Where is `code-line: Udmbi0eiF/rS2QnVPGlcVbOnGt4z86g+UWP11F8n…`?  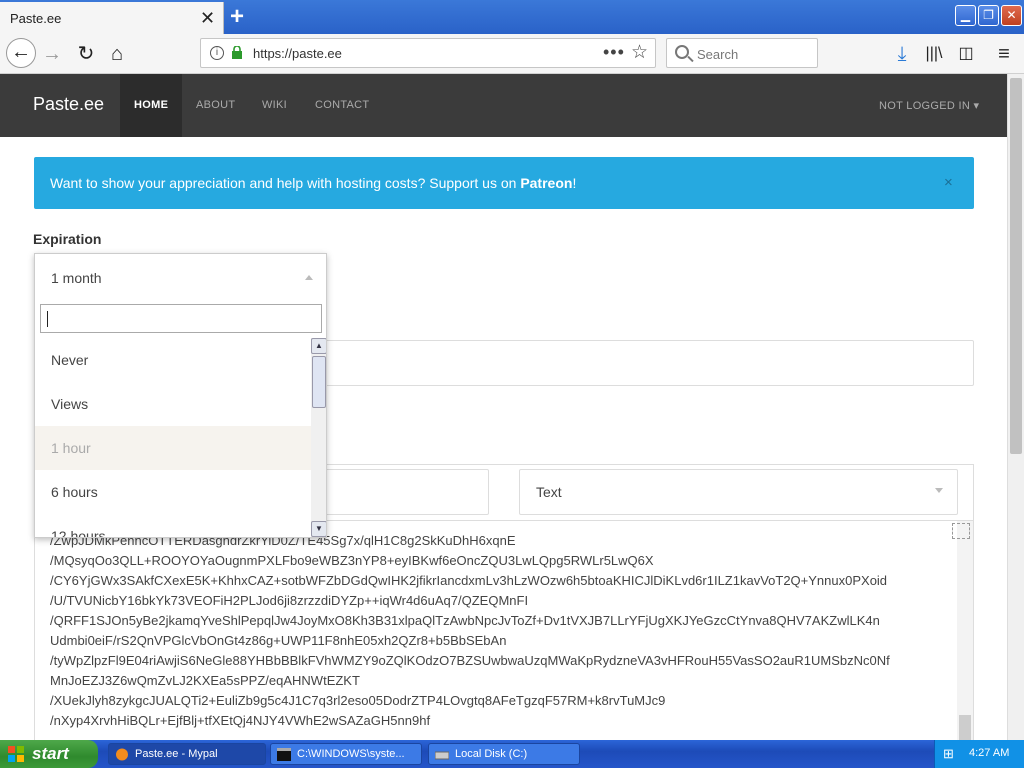
code-line: Udmbi0eiF/rS2QnVPGlcVbOnGt4z86g+UWP11F8n… is located at coordinates (278, 640).